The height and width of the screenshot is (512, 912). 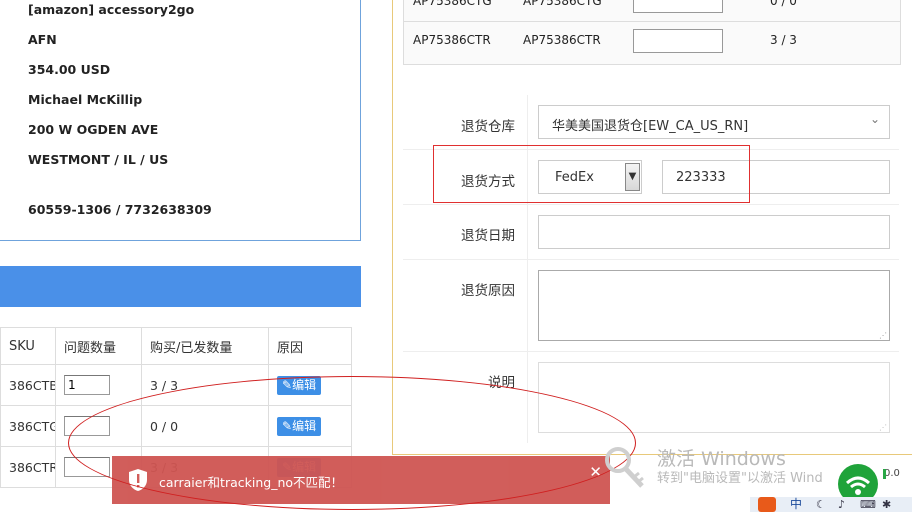 What do you see at coordinates (93, 129) in the screenshot?
I see `address-street: 200 W OGDEN AVE` at bounding box center [93, 129].